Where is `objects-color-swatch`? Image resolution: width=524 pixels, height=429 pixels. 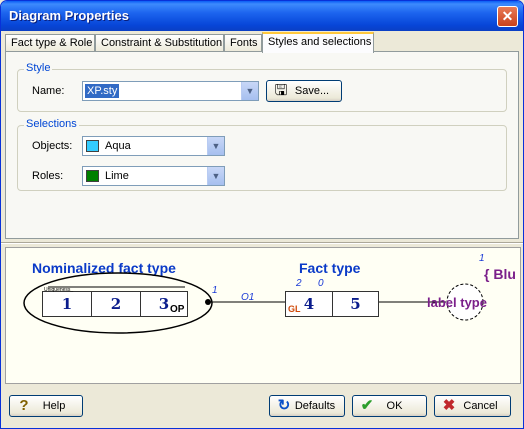
objects-color-swatch is located at coordinates (92, 146).